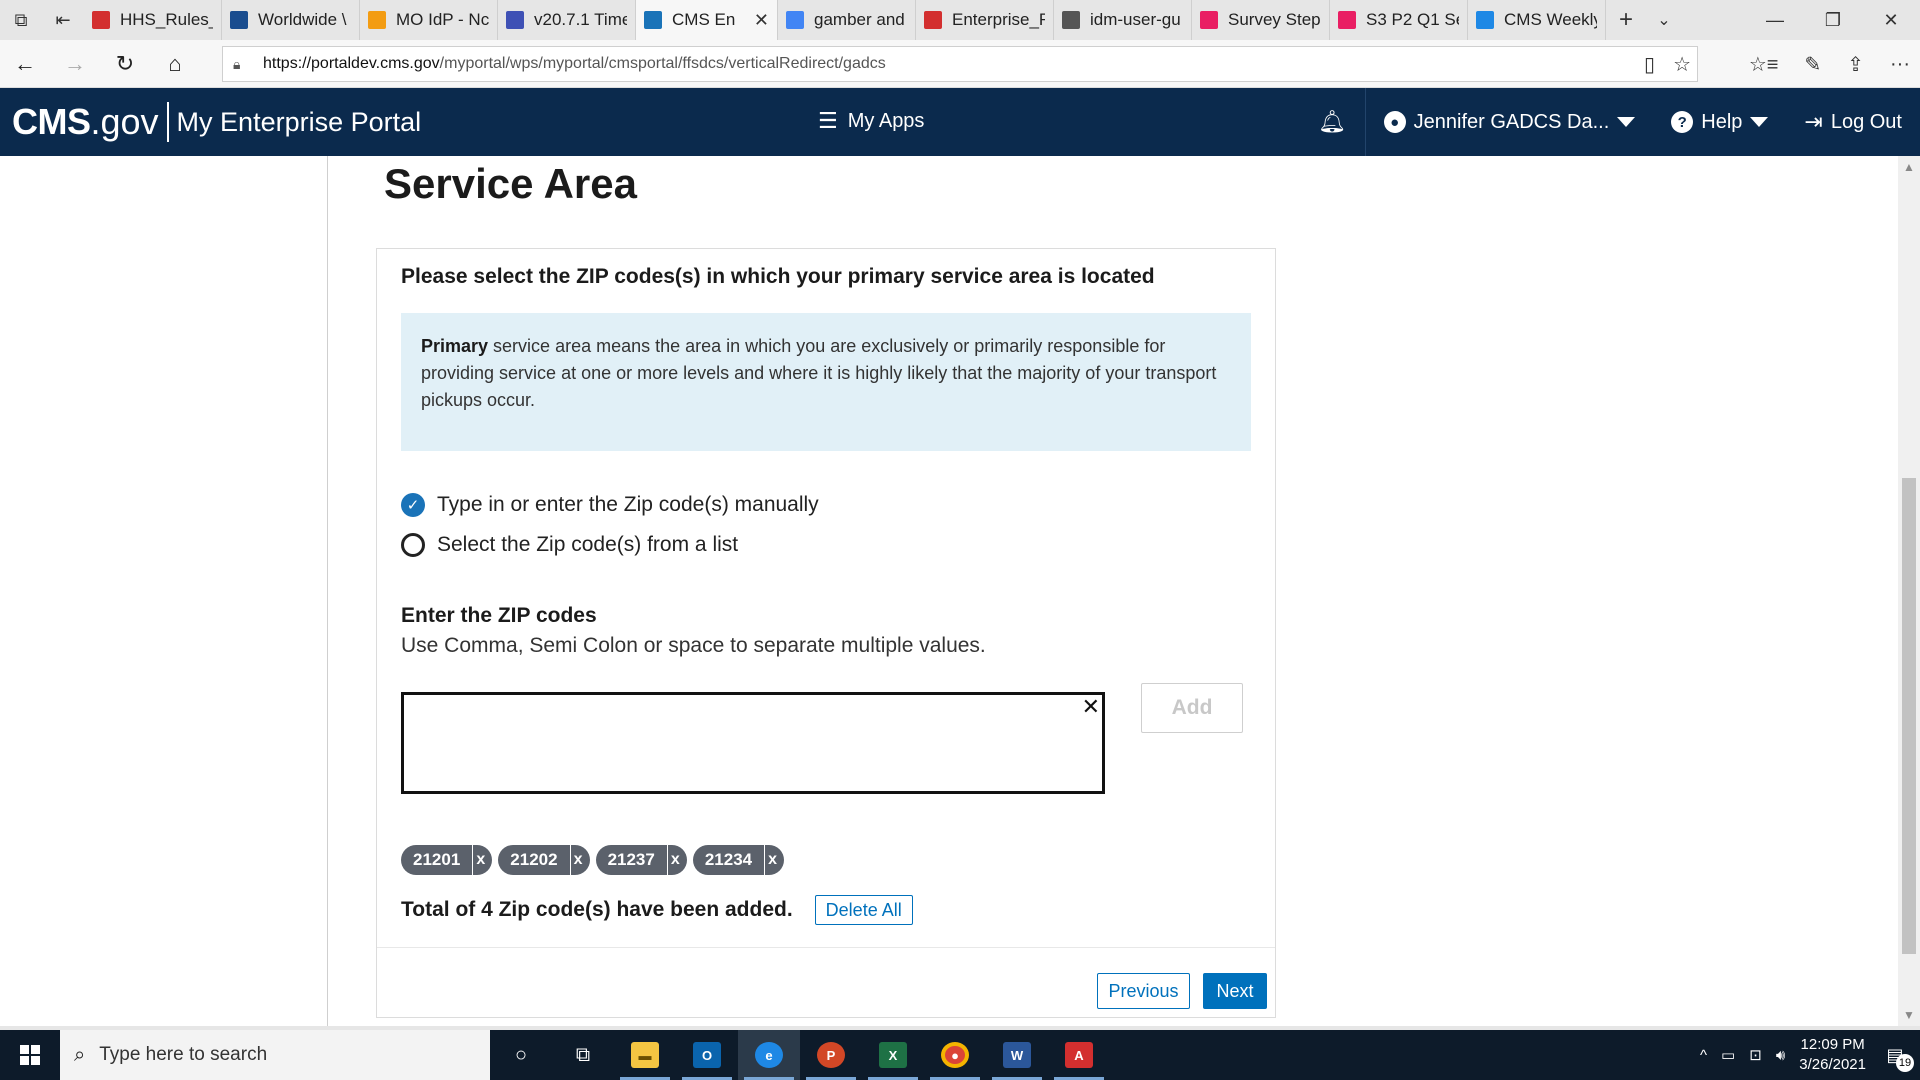 The width and height of the screenshot is (1920, 1080). I want to click on pdf-icon, so click(933, 20).